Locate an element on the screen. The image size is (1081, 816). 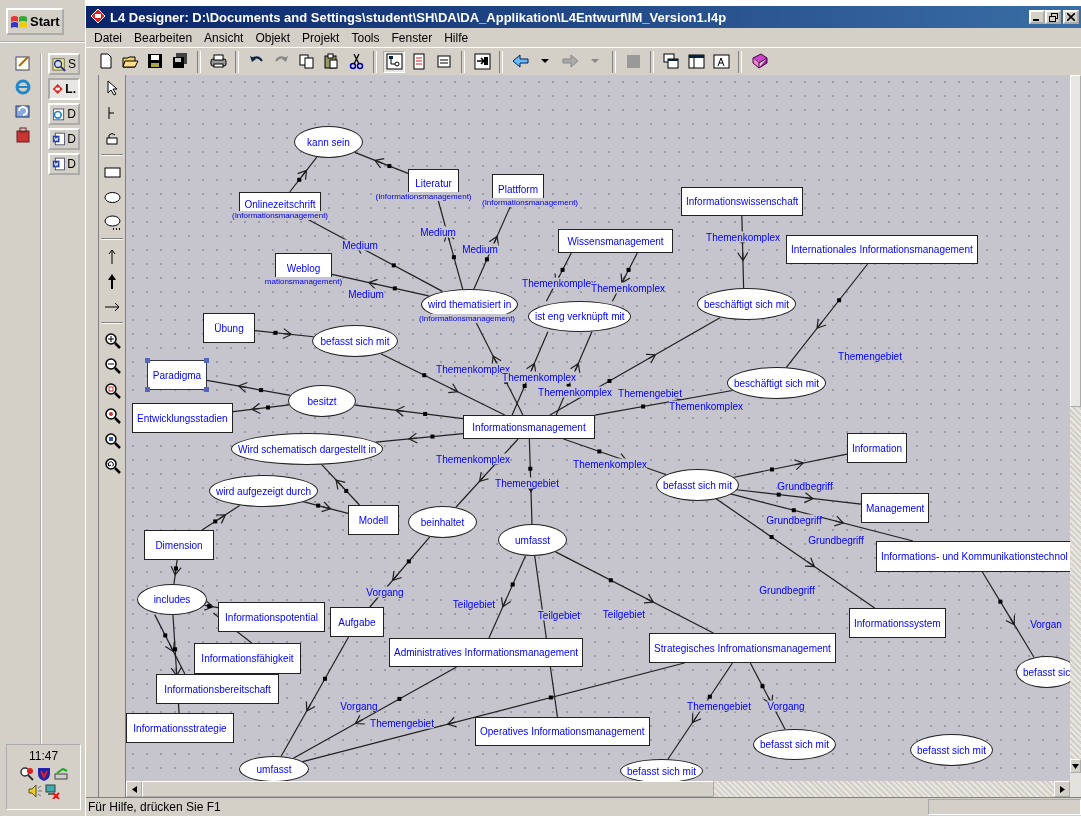
scroll-right-button is located at coordinates (1062, 789).